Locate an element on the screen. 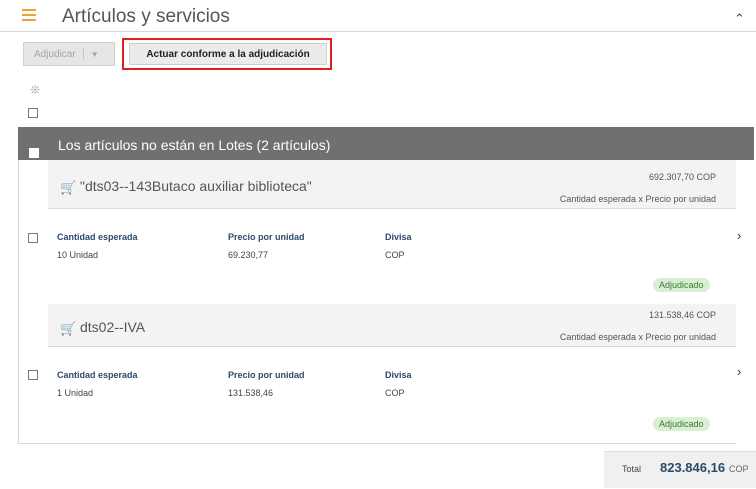  chevron-up-icon: ⌃ is located at coordinates (739, 19).